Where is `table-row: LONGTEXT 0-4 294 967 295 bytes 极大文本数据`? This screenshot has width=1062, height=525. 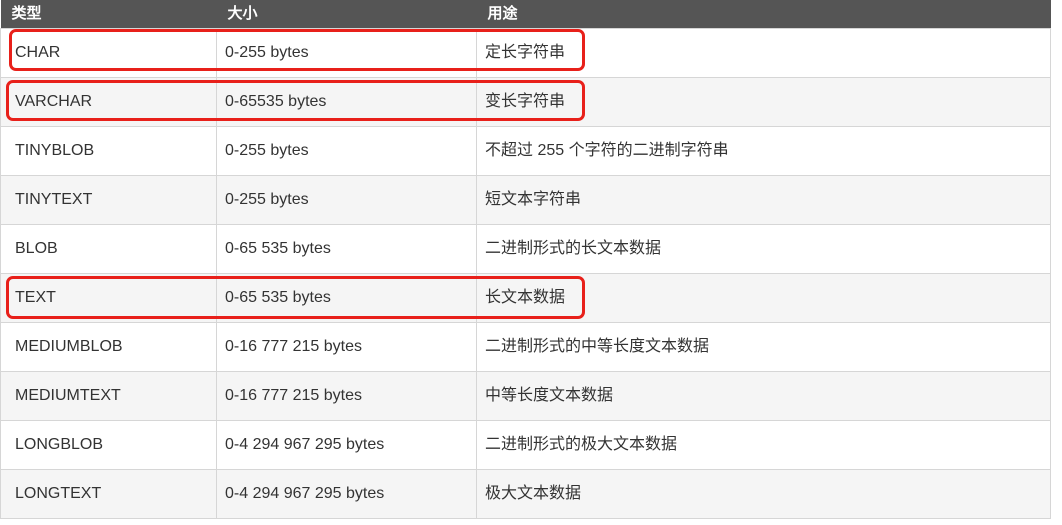
table-row: LONGTEXT 0-4 294 967 295 bytes 极大文本数据 is located at coordinates (525, 494).